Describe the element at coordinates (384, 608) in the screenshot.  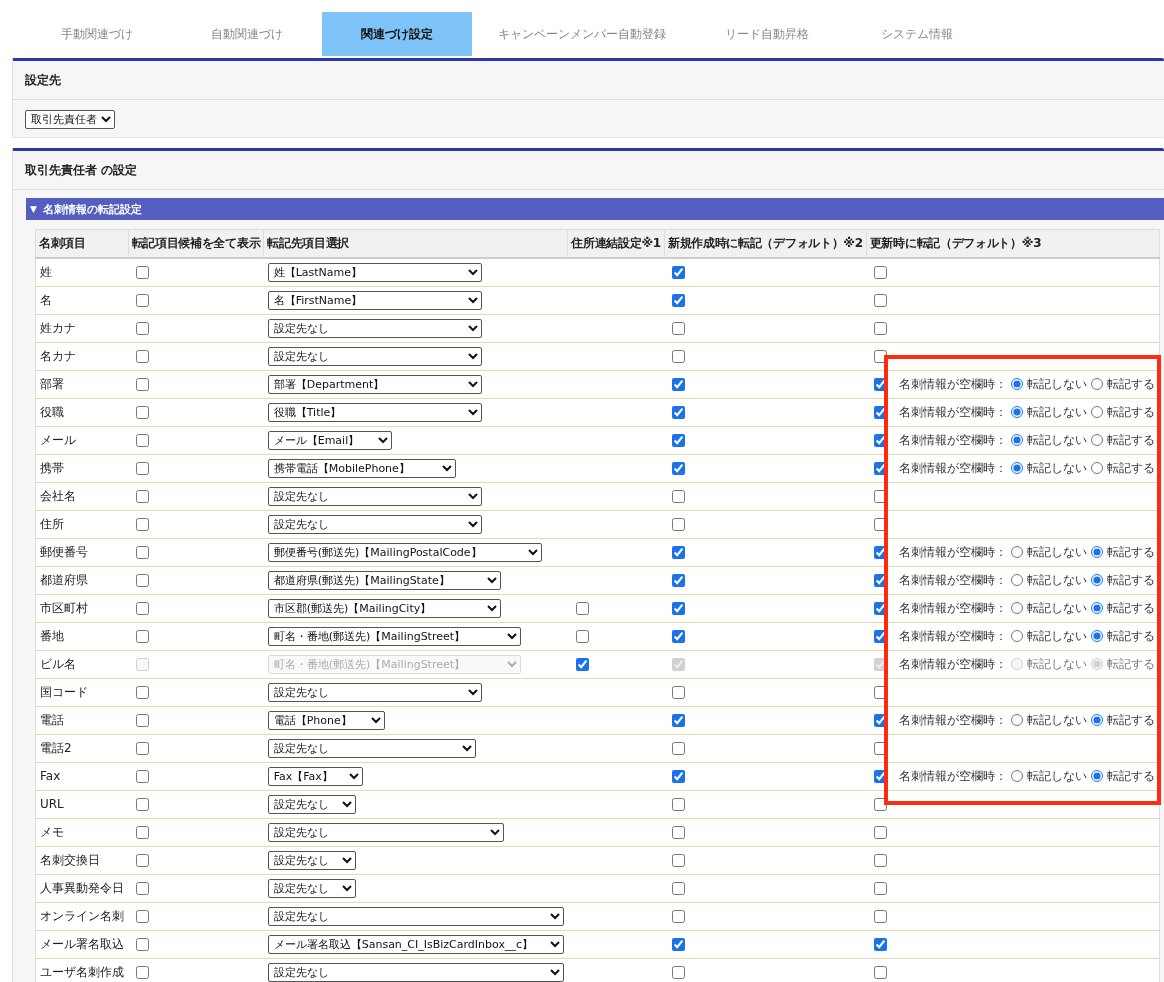
I see `target-select: 市区郡(郵送先)【MailingCity】` at that location.